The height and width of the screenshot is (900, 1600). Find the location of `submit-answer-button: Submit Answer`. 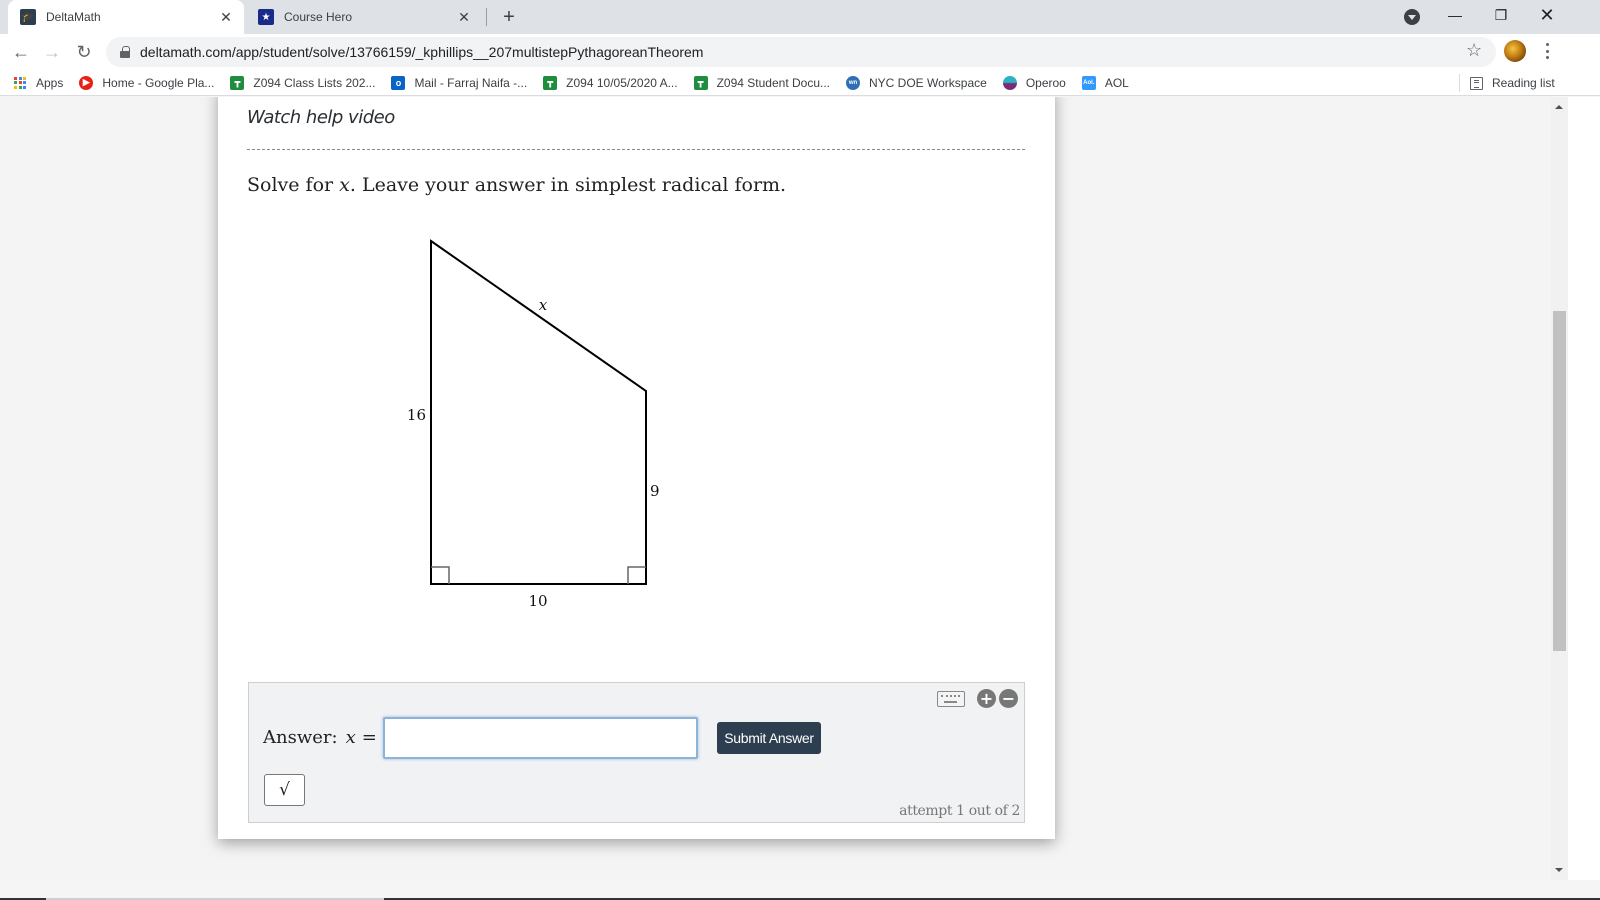

submit-answer-button: Submit Answer is located at coordinates (769, 738).